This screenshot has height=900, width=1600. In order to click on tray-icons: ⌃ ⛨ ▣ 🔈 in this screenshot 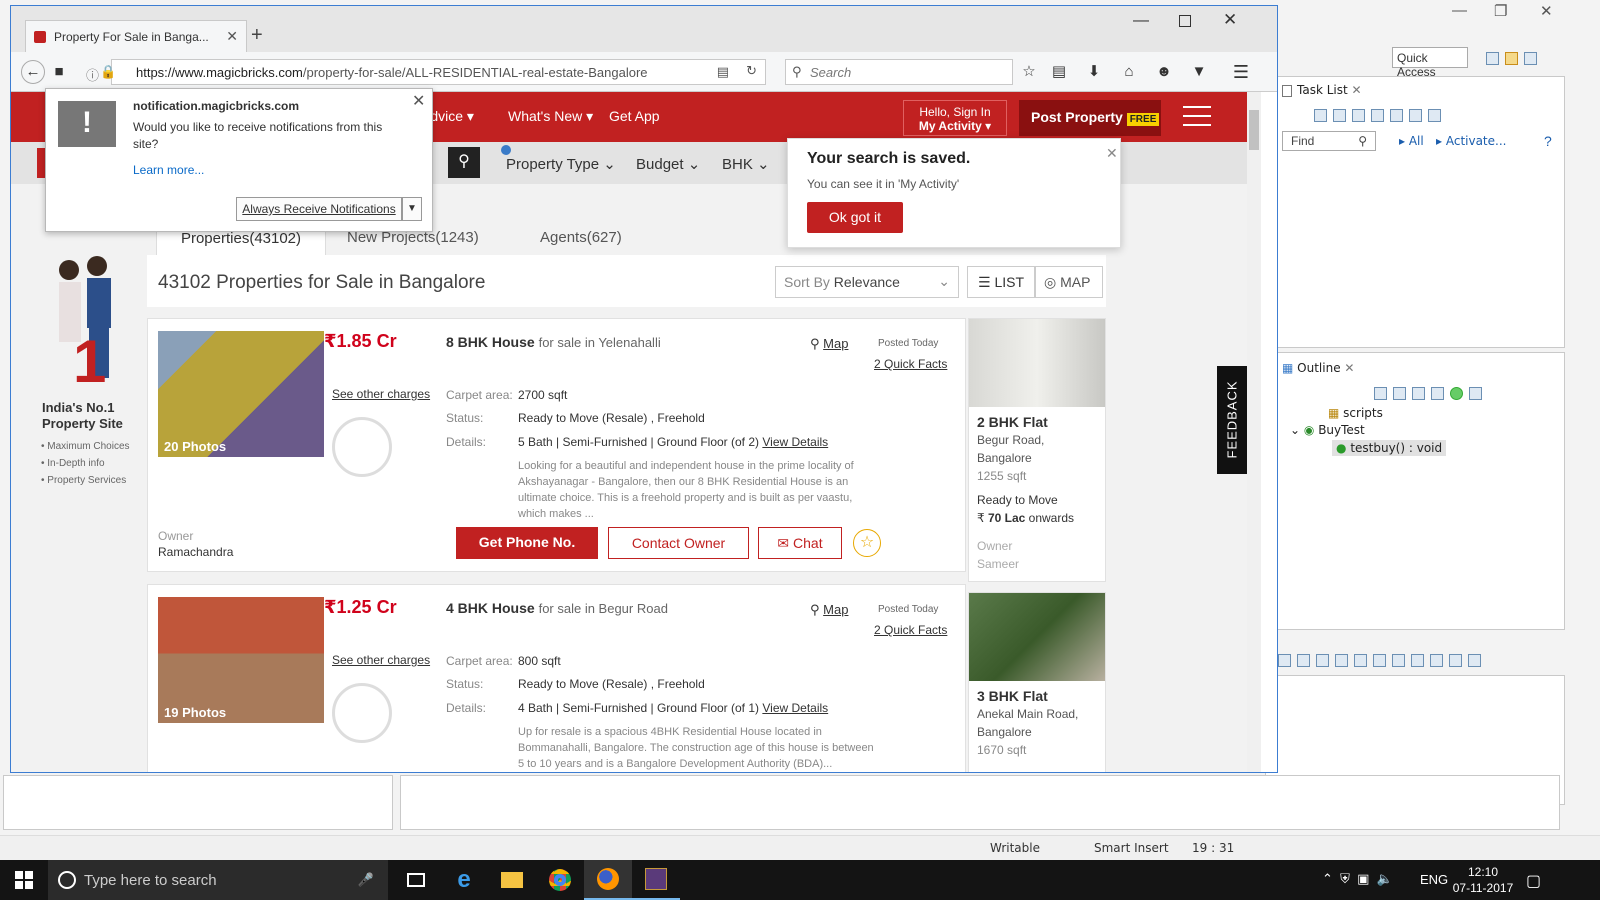, I will do `click(1357, 879)`.